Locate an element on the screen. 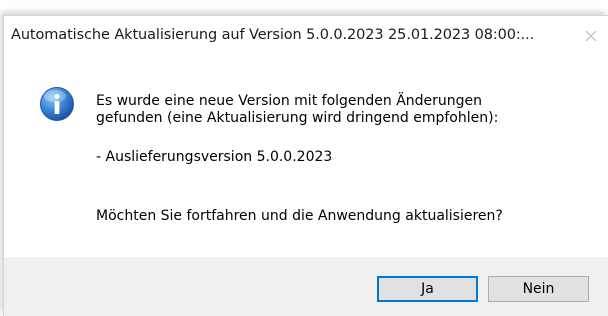 Image resolution: width=608 pixels, height=316 pixels. change-list-item: - Auslieferungsversion 5.0.0.2023 is located at coordinates (214, 157).